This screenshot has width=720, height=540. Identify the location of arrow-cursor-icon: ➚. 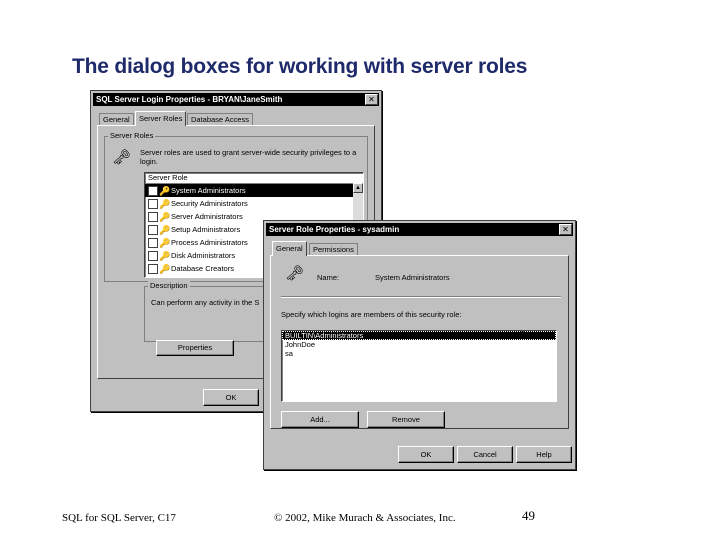
(521, 334).